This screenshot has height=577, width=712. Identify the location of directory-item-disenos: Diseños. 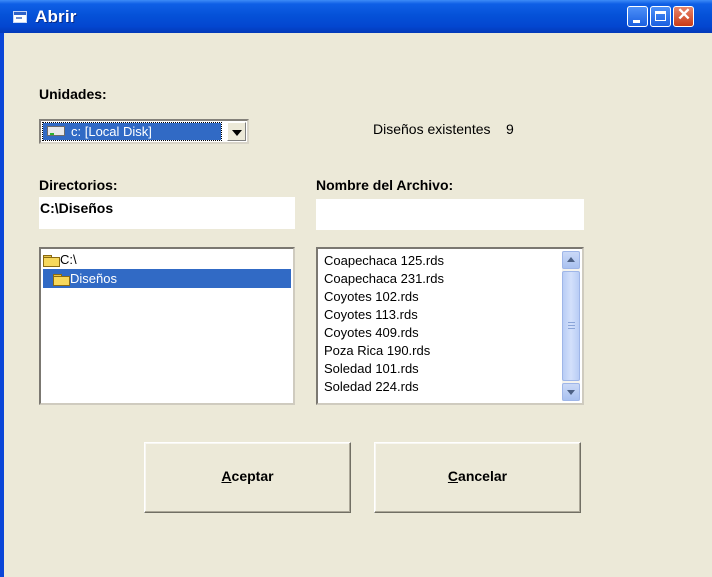
(167, 278).